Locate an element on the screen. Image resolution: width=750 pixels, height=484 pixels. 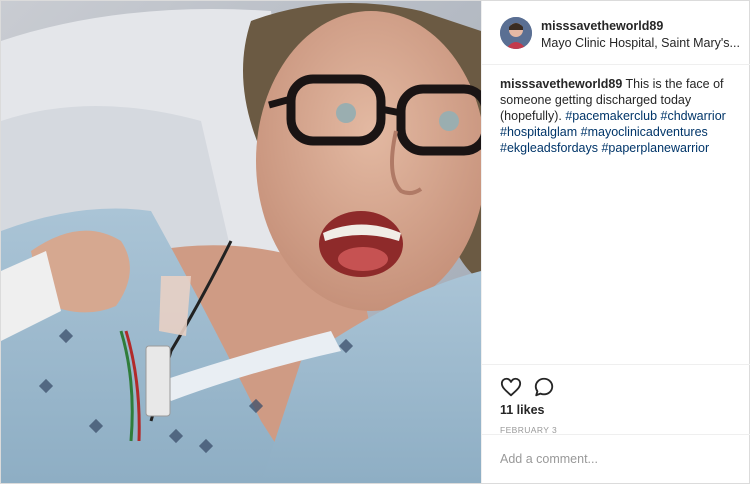
hashtag-link: #chdwarrior is located at coordinates (693, 116).